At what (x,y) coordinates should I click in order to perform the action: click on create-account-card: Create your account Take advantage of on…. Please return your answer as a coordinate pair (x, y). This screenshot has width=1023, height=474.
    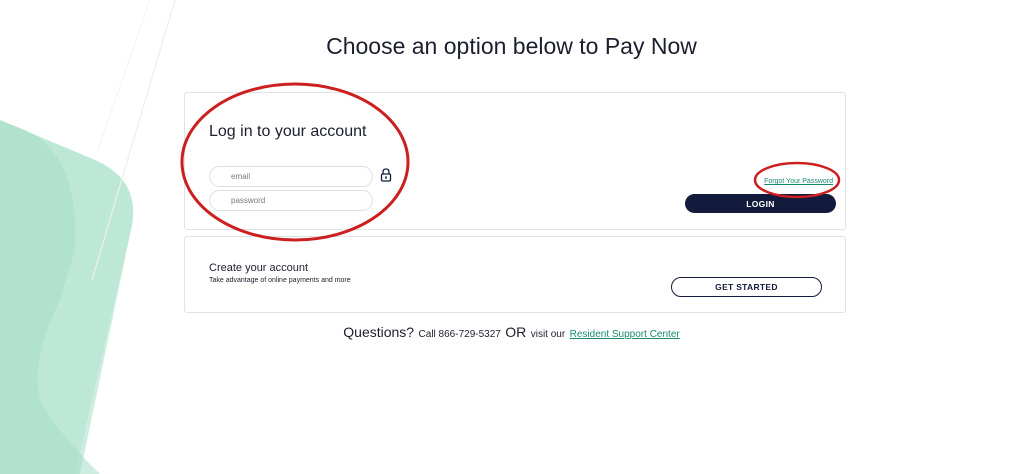
    Looking at the image, I should click on (515, 274).